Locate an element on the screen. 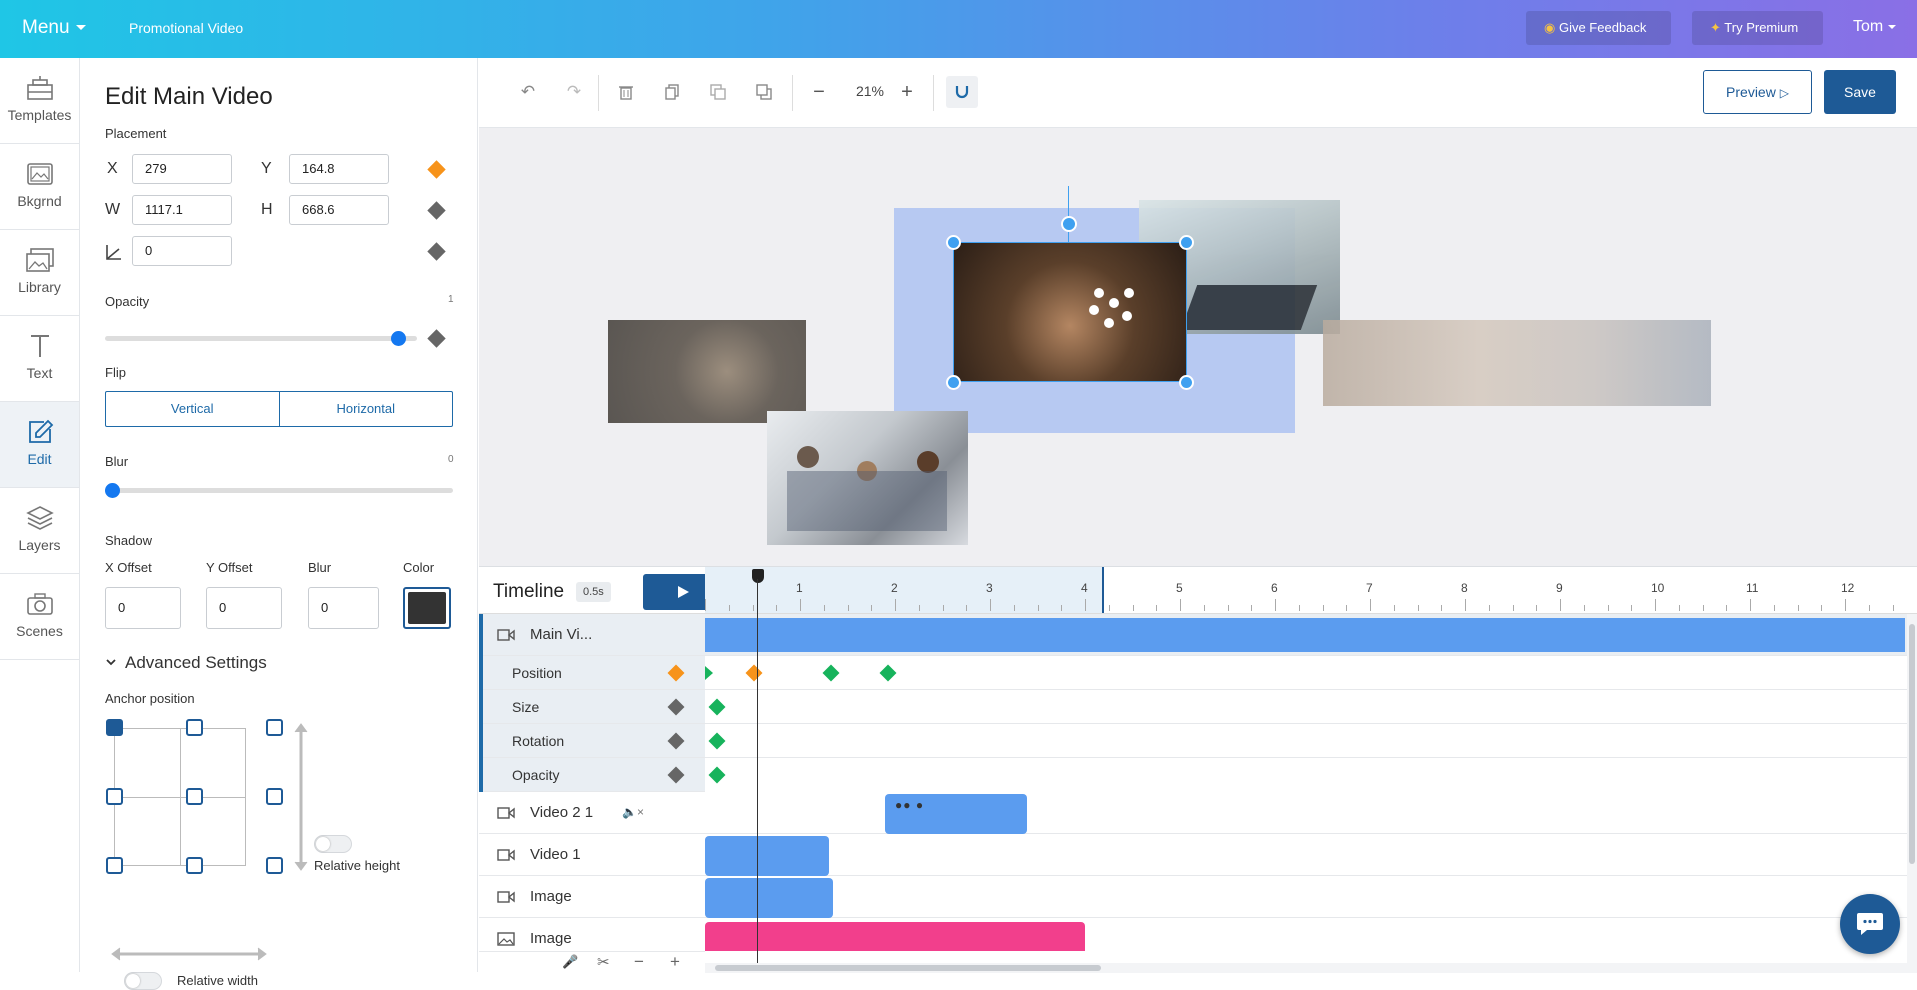 Image resolution: width=1917 pixels, height=990 pixels. timeline-step-badge: 0.5s is located at coordinates (593, 592).